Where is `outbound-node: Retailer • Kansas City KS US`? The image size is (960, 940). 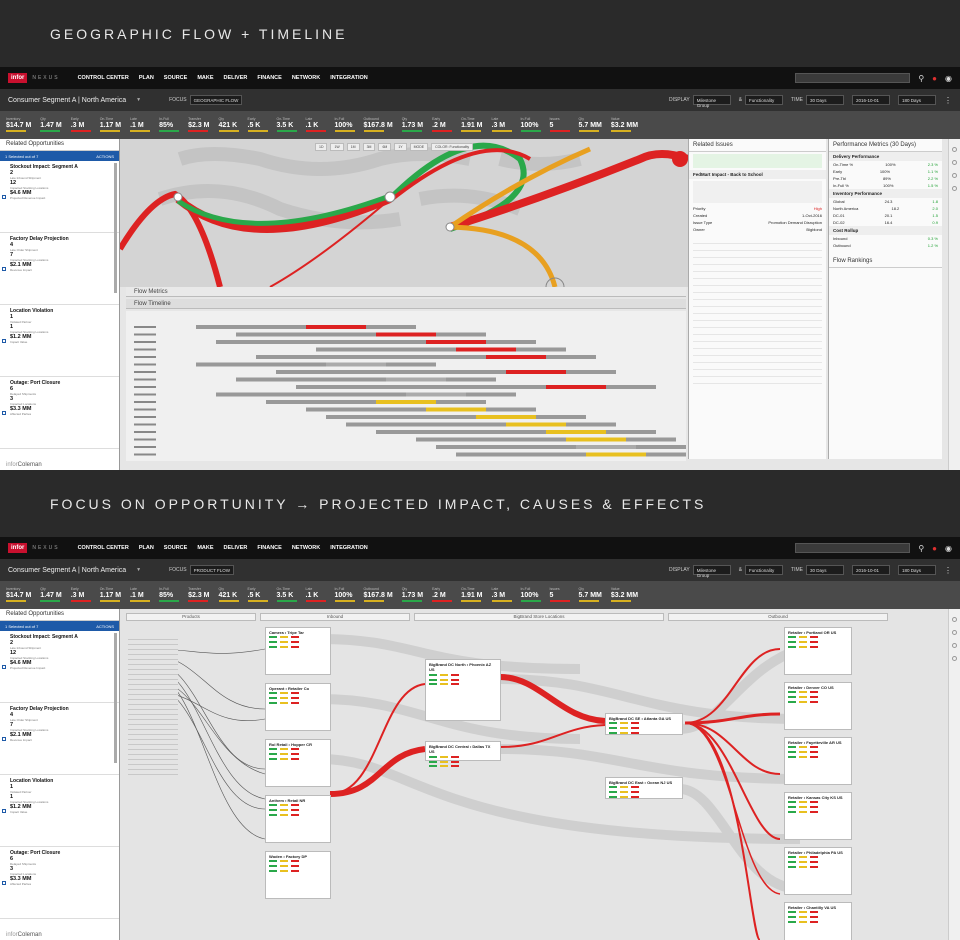 outbound-node: Retailer • Kansas City KS US is located at coordinates (818, 816).